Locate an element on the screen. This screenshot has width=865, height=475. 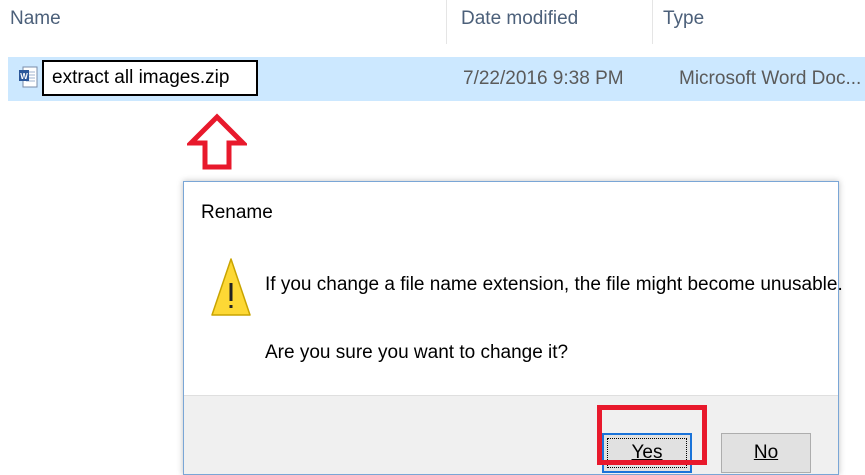
no-button: No is located at coordinates (766, 453).